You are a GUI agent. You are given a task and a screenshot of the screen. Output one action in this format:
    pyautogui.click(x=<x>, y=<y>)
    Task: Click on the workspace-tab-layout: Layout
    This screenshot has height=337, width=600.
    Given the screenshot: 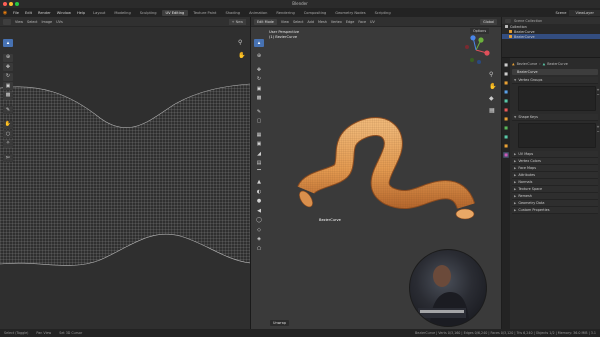 What is the action you would take?
    pyautogui.click(x=99, y=13)
    